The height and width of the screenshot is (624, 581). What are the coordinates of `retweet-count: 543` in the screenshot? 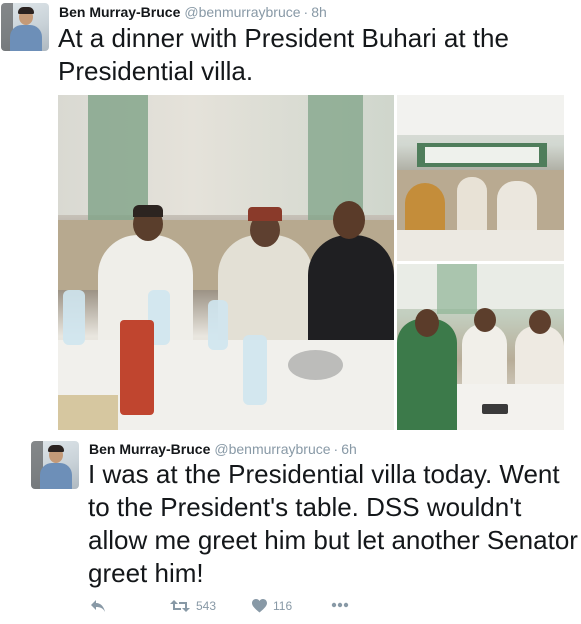 It's located at (206, 606).